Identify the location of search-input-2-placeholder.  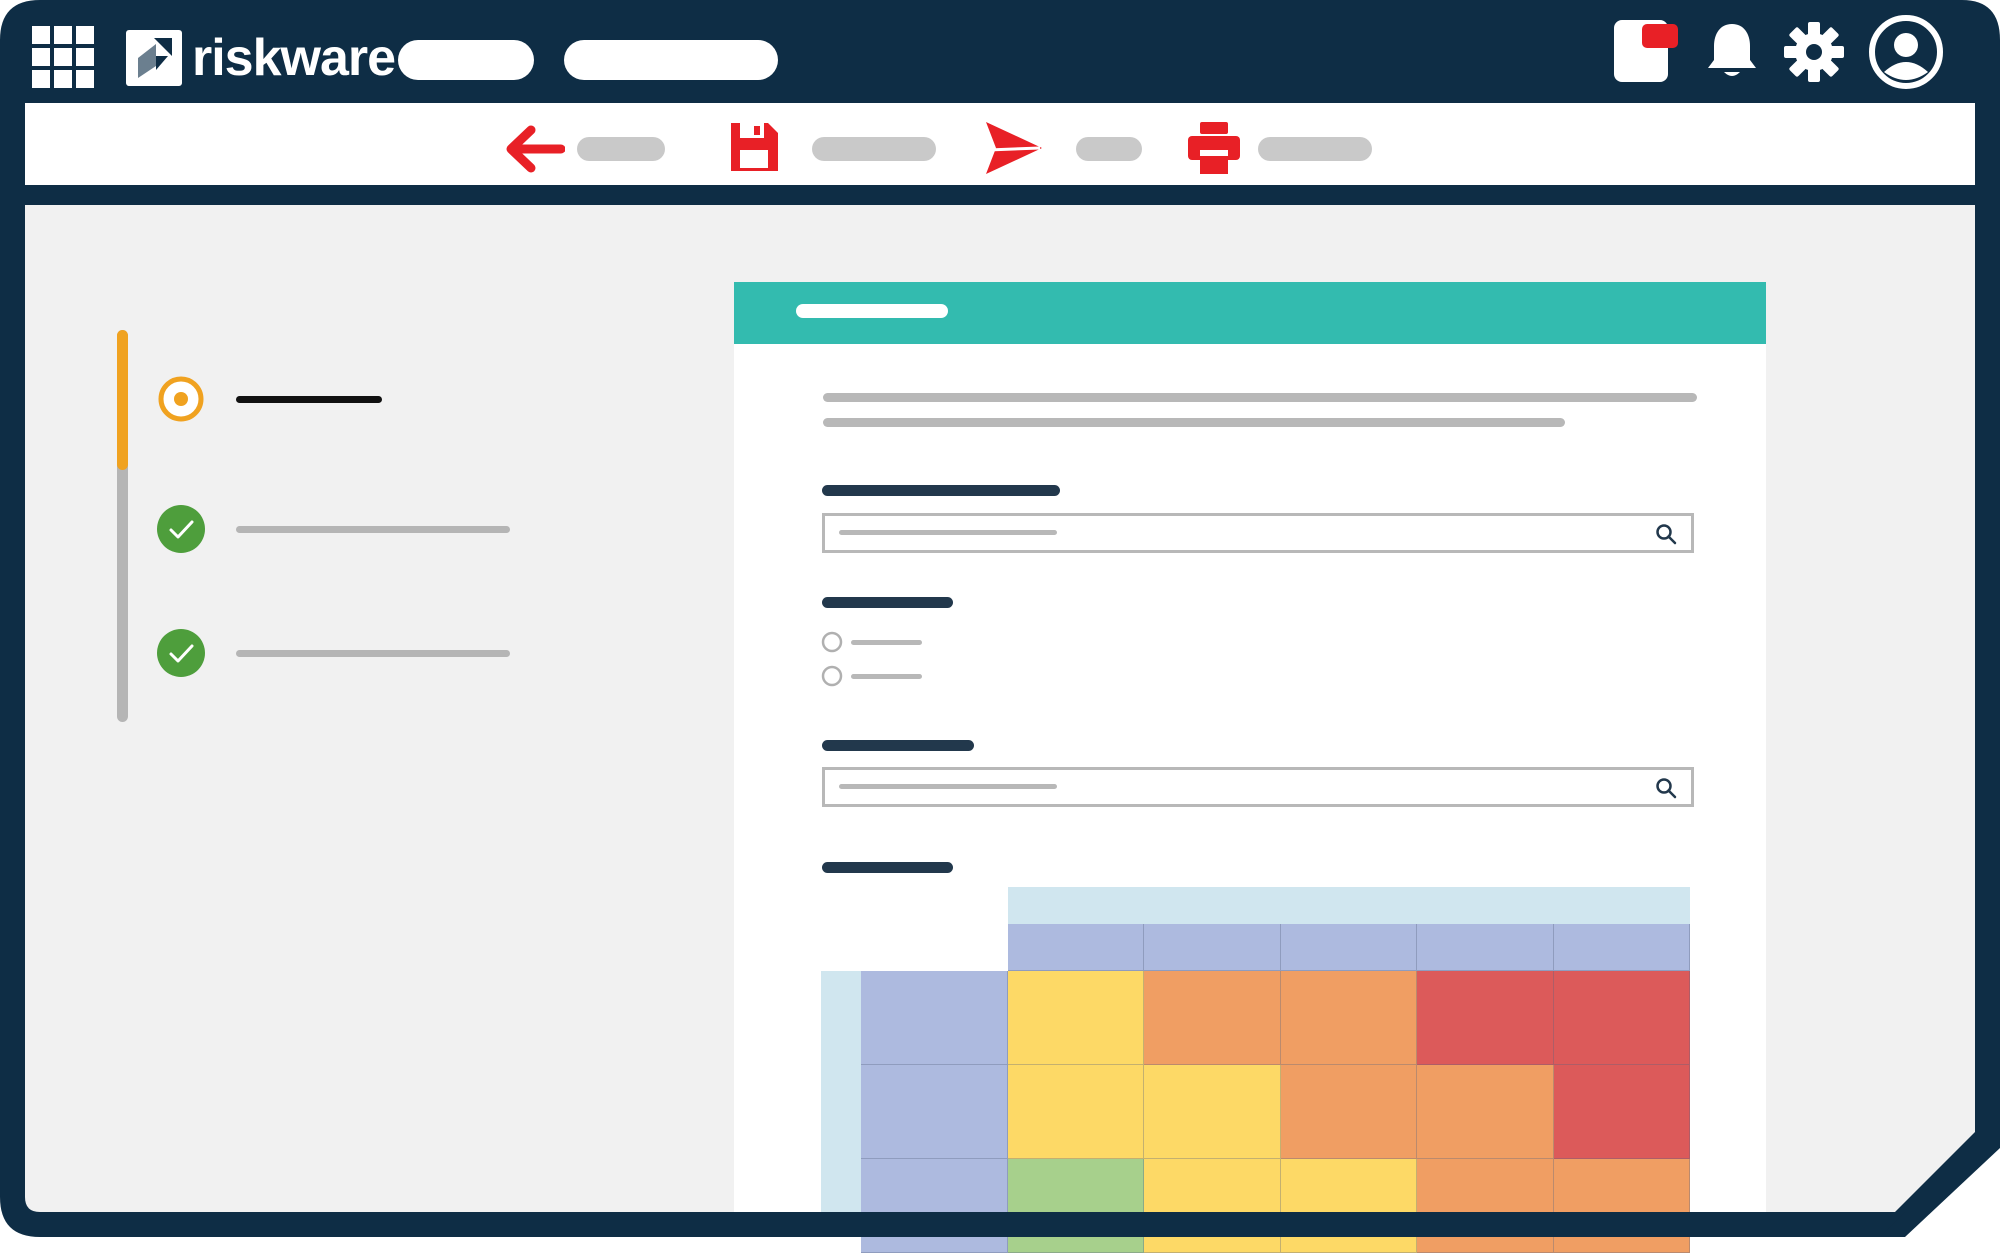
(948, 786).